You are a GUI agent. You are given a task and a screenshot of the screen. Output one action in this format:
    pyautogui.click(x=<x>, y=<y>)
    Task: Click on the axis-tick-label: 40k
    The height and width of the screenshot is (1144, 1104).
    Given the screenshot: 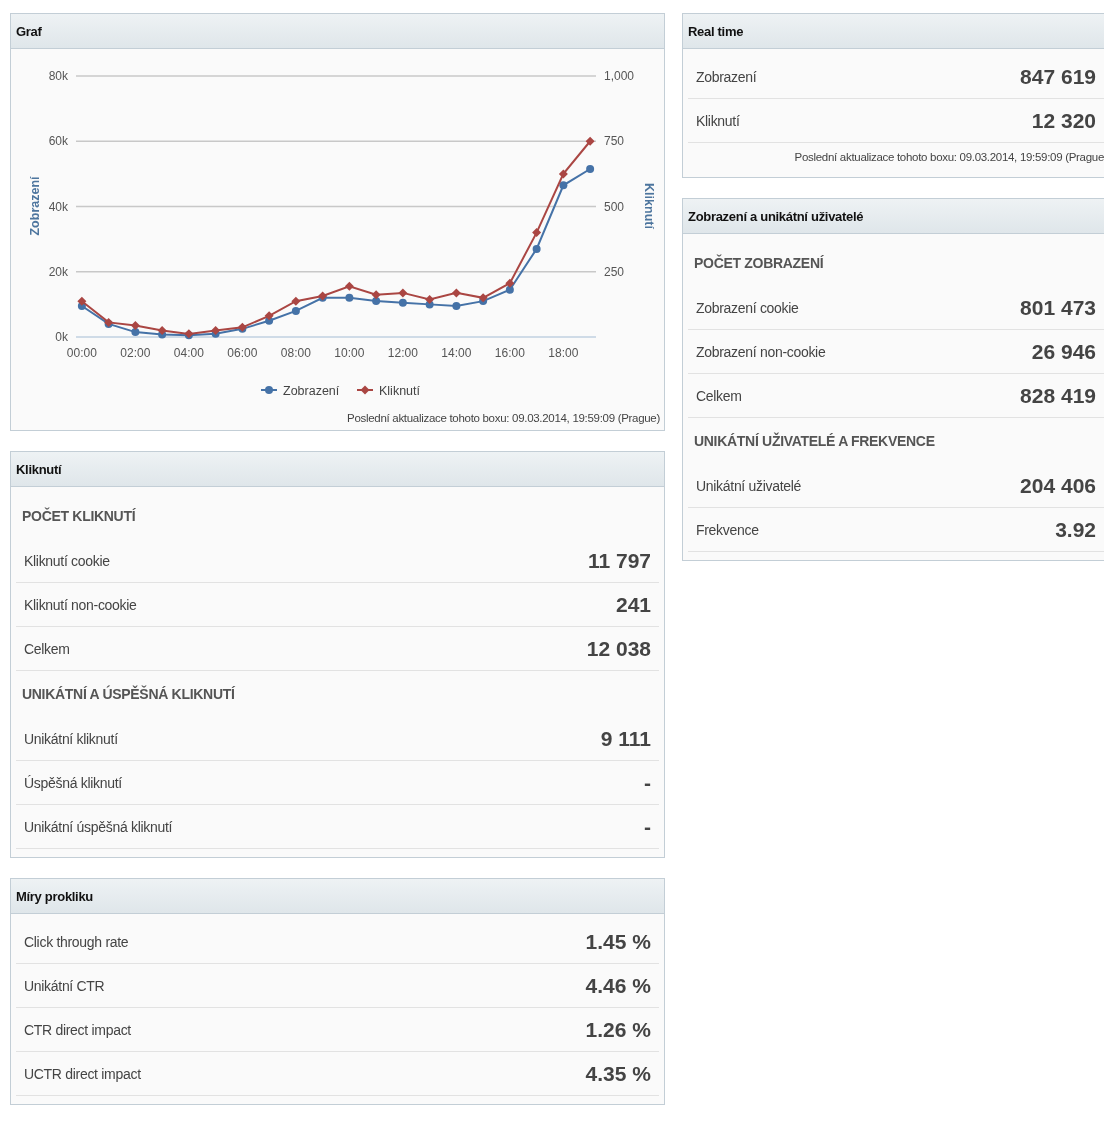 What is the action you would take?
    pyautogui.click(x=58, y=206)
    